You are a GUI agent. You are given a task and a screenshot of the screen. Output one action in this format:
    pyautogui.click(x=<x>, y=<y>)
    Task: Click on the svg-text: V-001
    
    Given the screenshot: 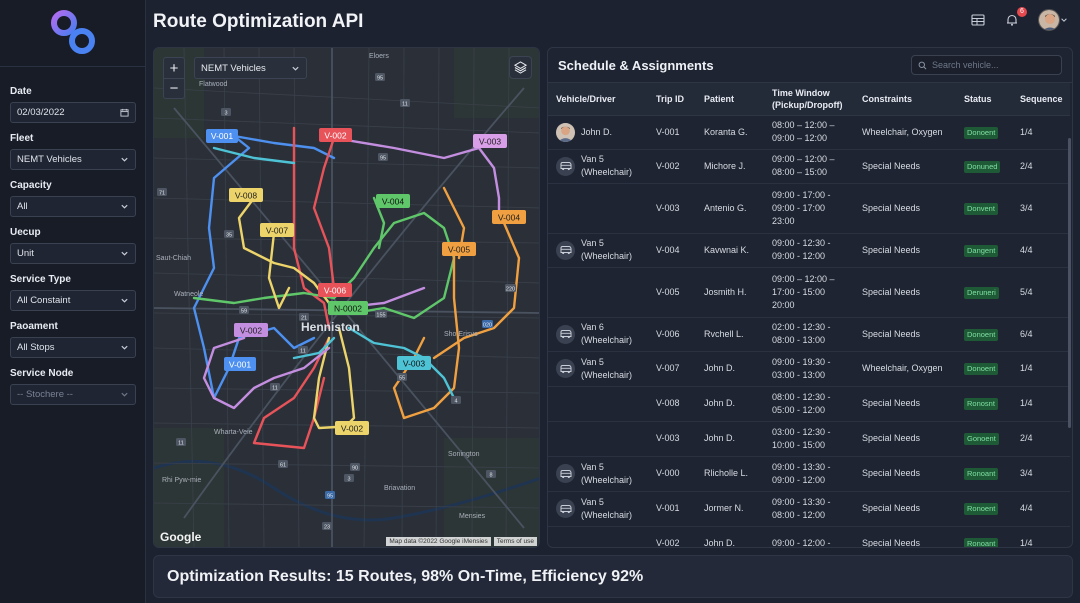 What is the action you would take?
    pyautogui.click(x=222, y=136)
    